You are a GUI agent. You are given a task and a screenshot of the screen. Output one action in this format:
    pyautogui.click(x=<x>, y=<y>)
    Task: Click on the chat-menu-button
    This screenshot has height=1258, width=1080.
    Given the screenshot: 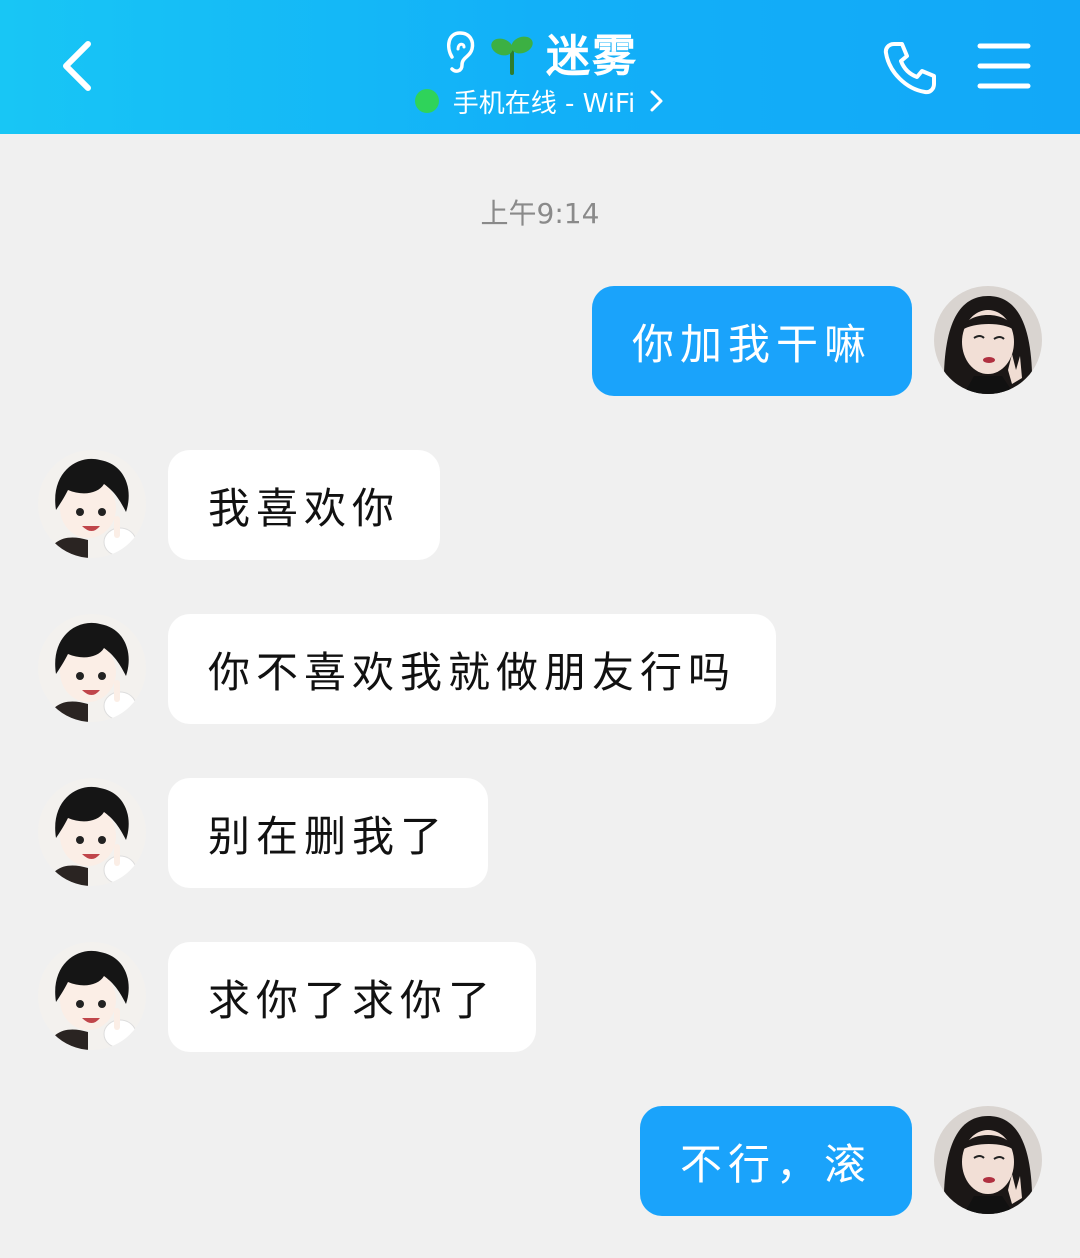 What is the action you would take?
    pyautogui.click(x=1004, y=66)
    